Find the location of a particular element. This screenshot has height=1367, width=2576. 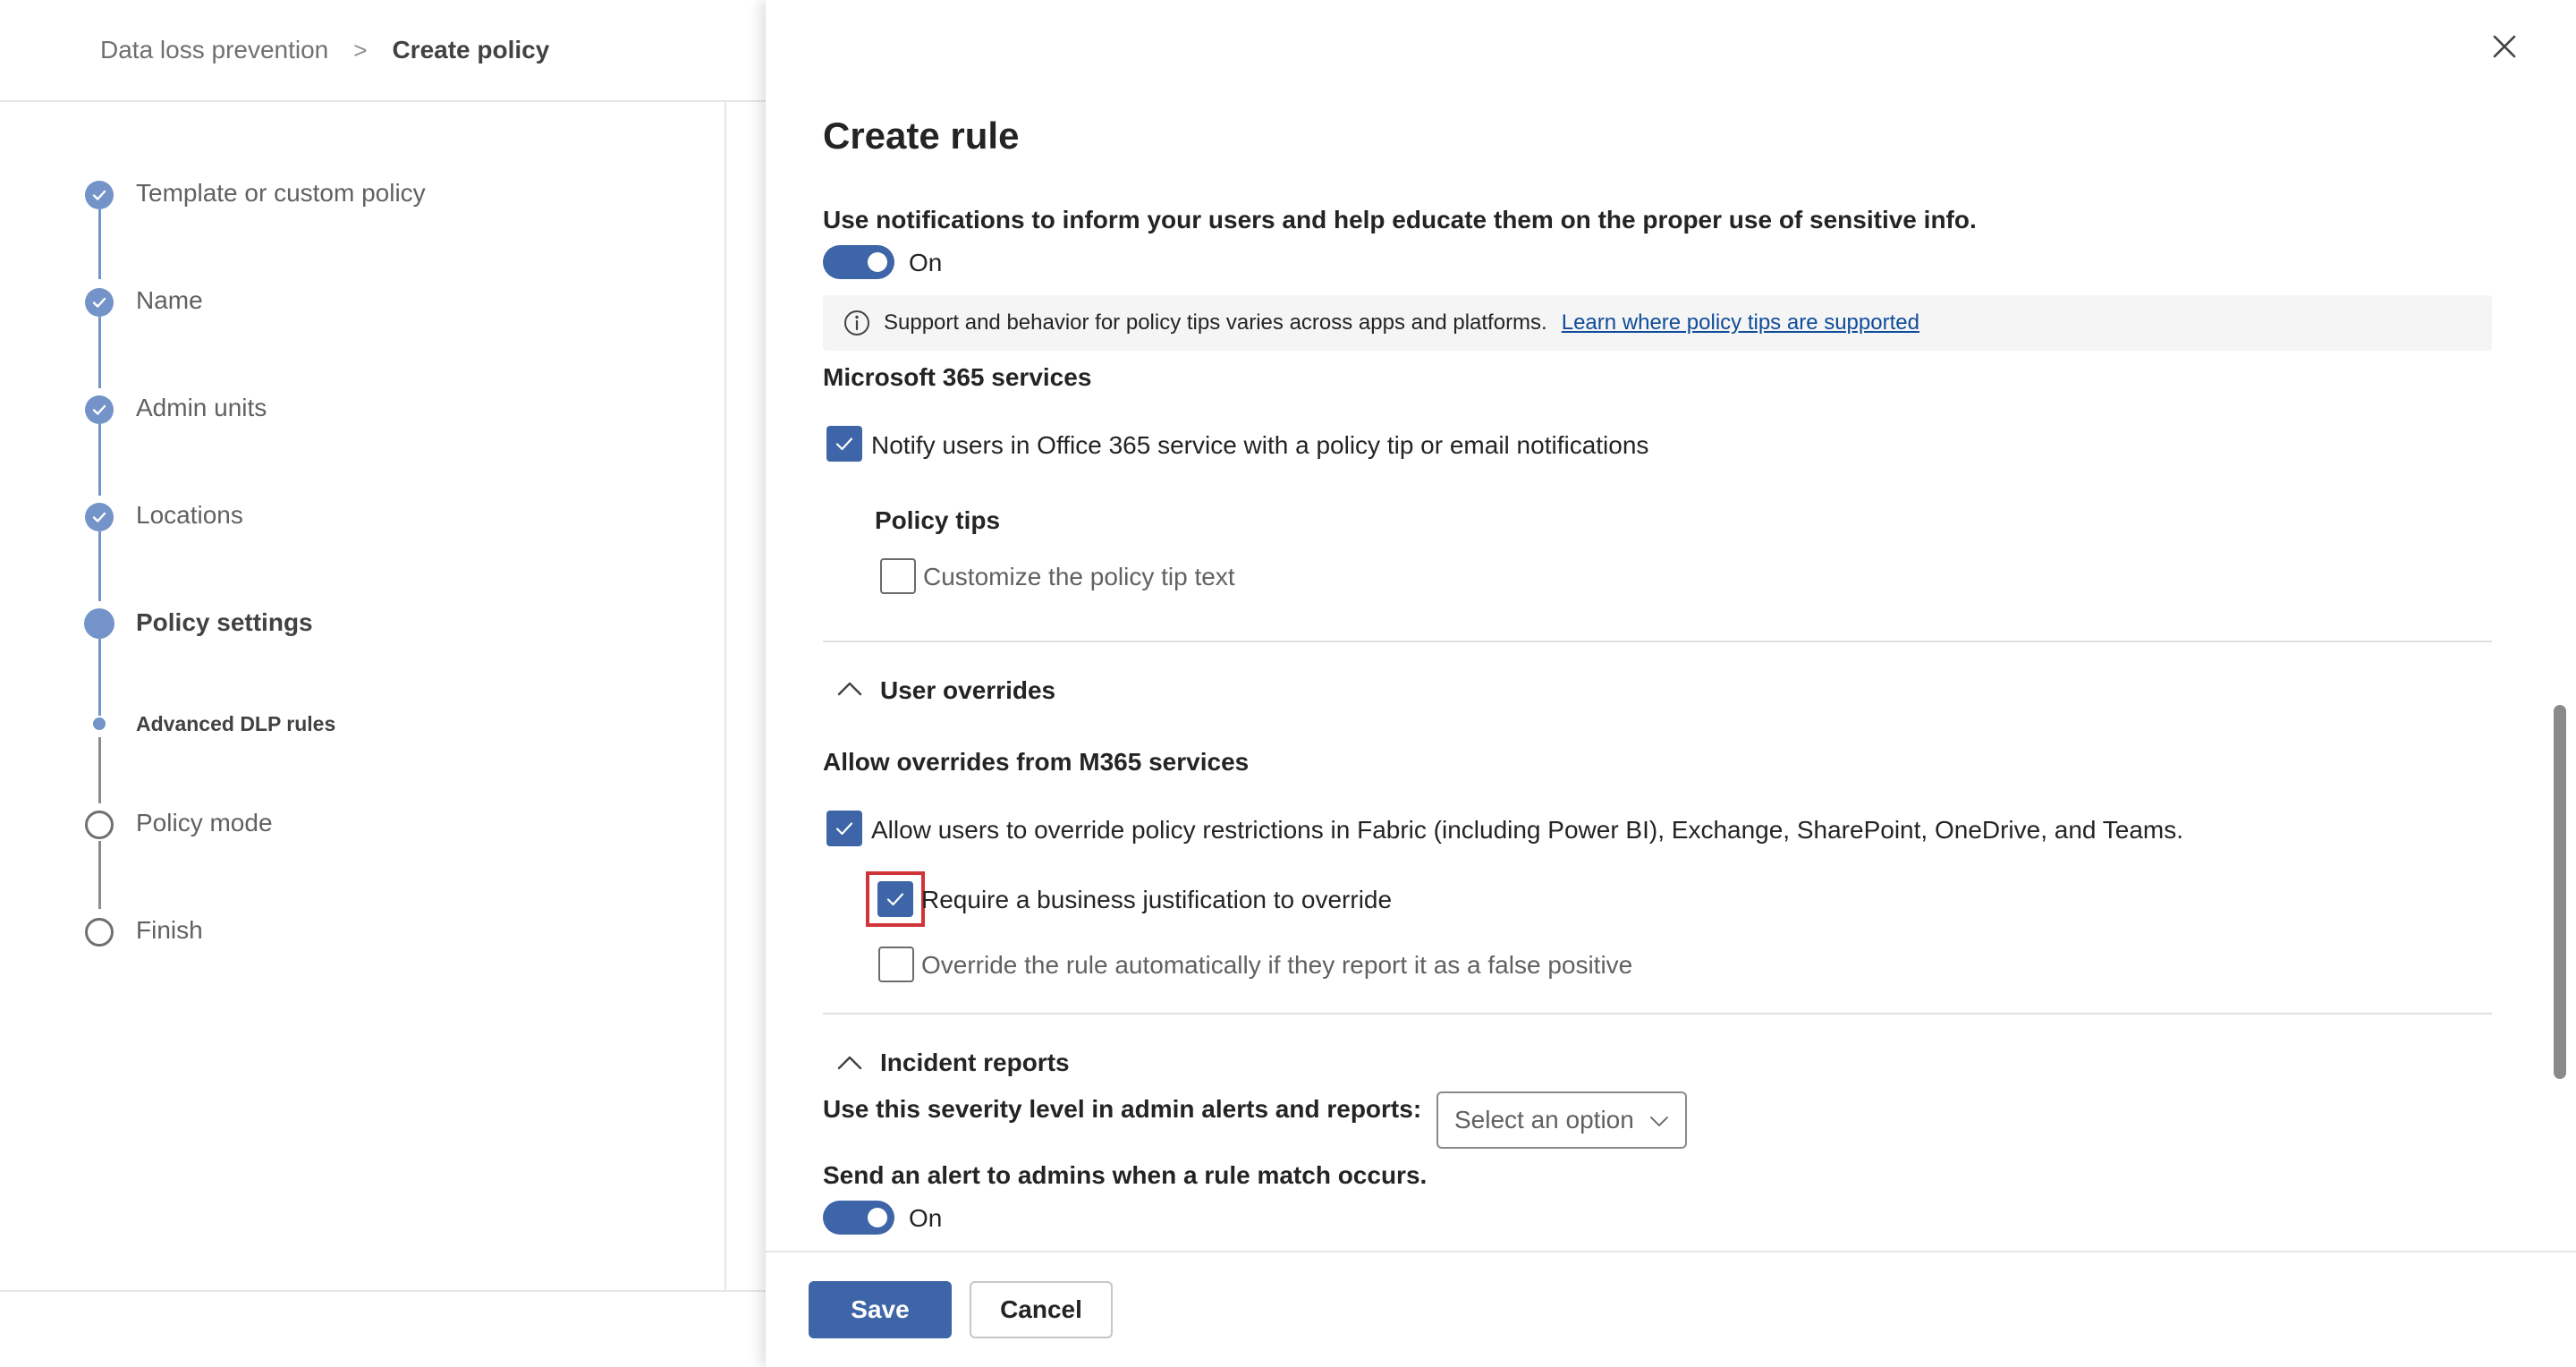

step-policy-settings: Policy settings is located at coordinates (224, 622).